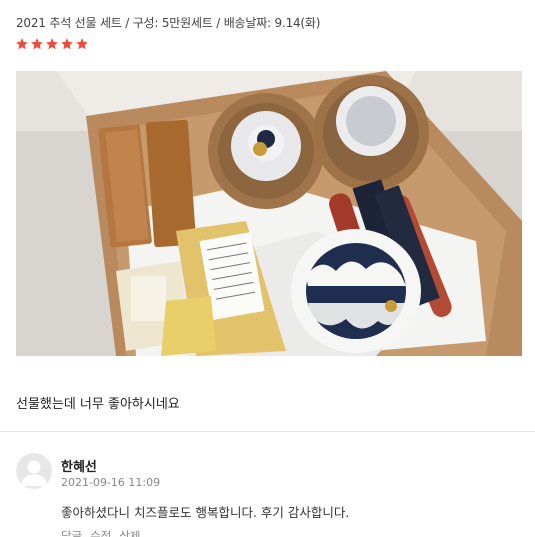 The height and width of the screenshot is (537, 535). I want to click on reply-date: 2021-09-16 11:09, so click(111, 482).